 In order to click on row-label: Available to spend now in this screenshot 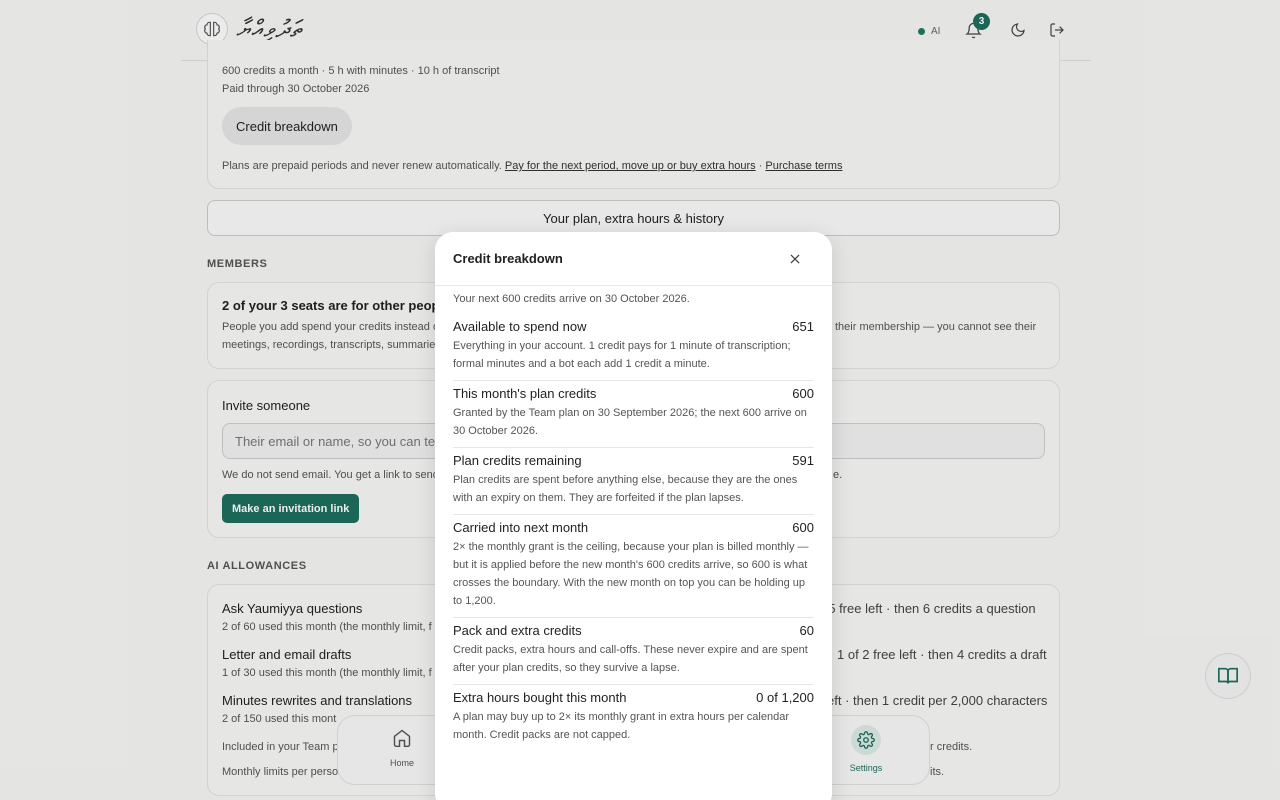, I will do `click(520, 326)`.